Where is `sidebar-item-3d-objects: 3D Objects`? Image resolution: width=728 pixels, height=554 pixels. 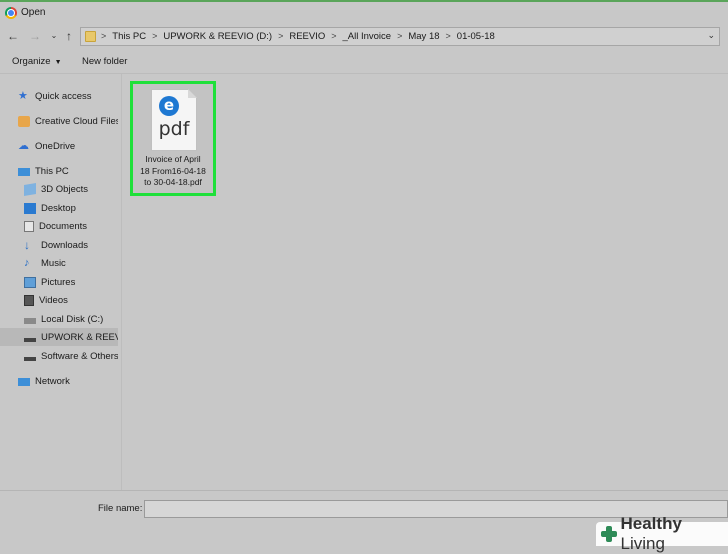
sidebar-item-3d-objects: 3D Objects is located at coordinates (59, 189).